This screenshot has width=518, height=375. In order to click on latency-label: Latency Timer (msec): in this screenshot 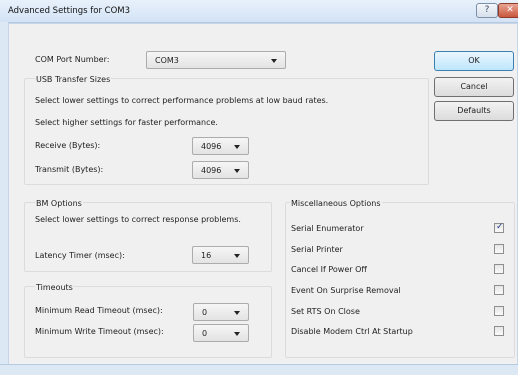, I will do `click(80, 255)`.